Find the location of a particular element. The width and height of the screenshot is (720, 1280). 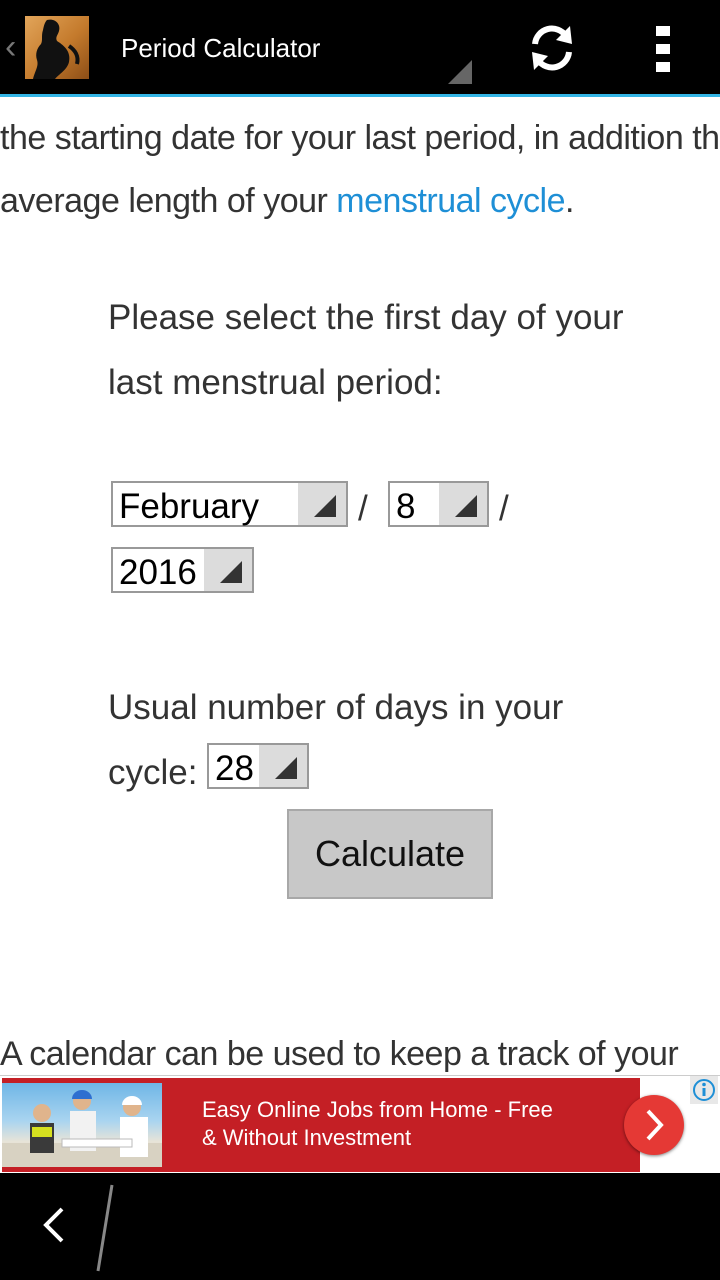

cycle-prompt: Usual number of days in your cycle: is located at coordinates (388, 740).